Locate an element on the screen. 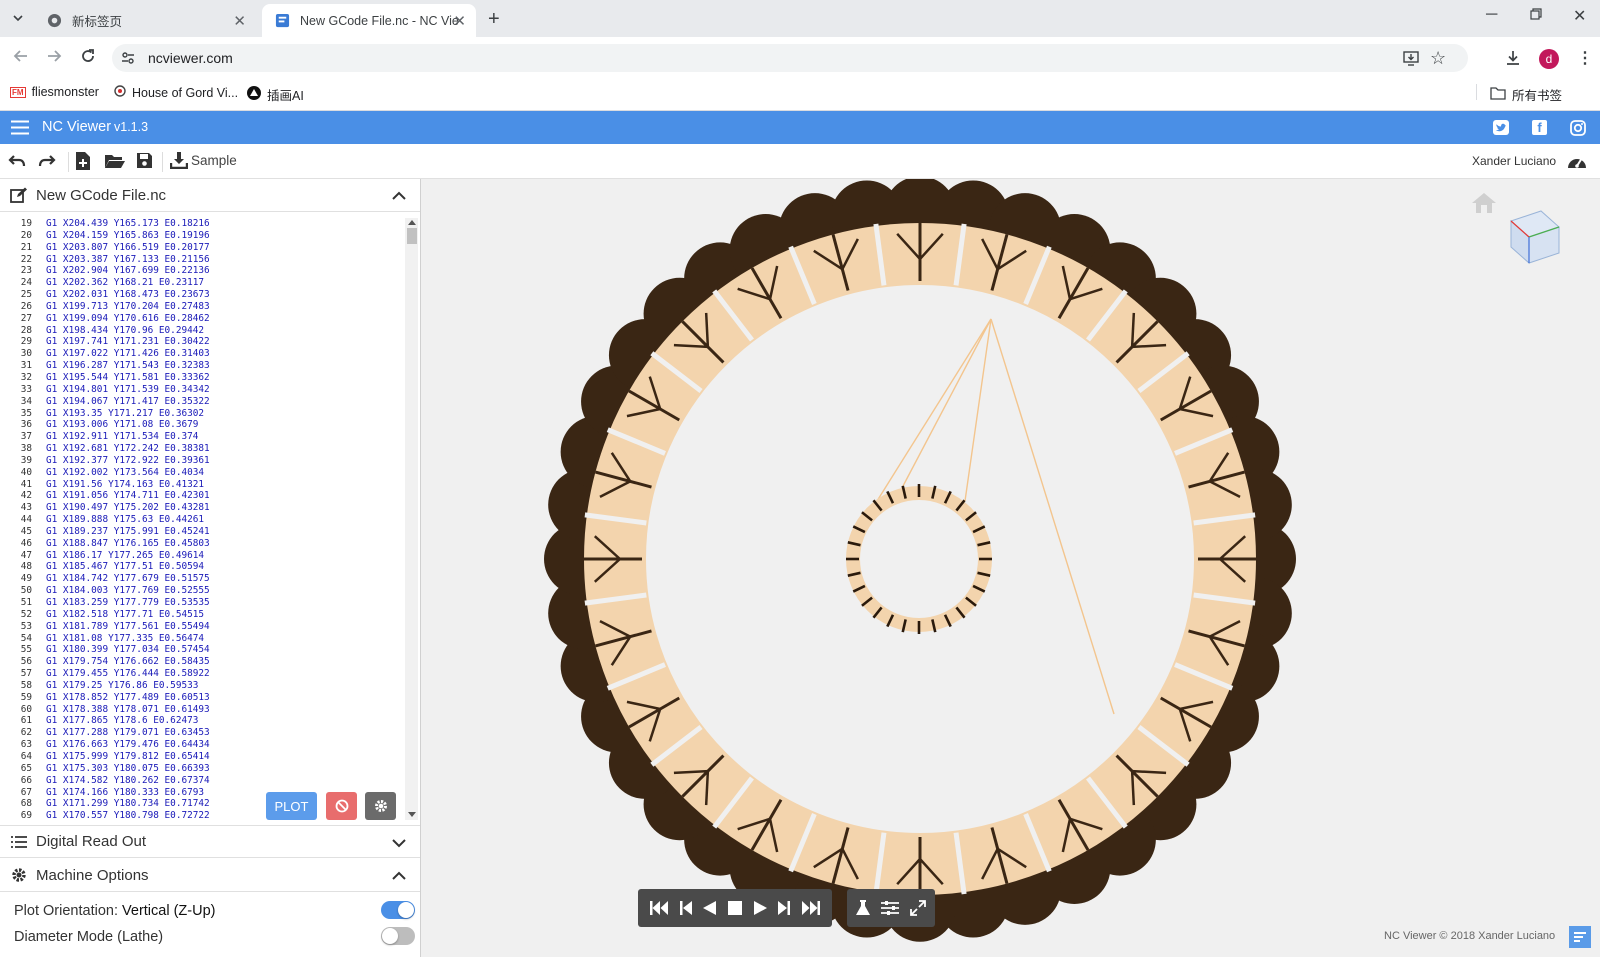 The width and height of the screenshot is (1600, 957). code-line: 29 G1 X197.741 Y171.231 E0.30422 is located at coordinates (202, 342).